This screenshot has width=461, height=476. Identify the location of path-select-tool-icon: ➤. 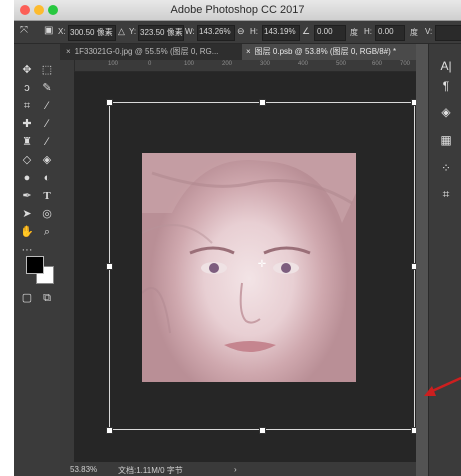
(27, 214).